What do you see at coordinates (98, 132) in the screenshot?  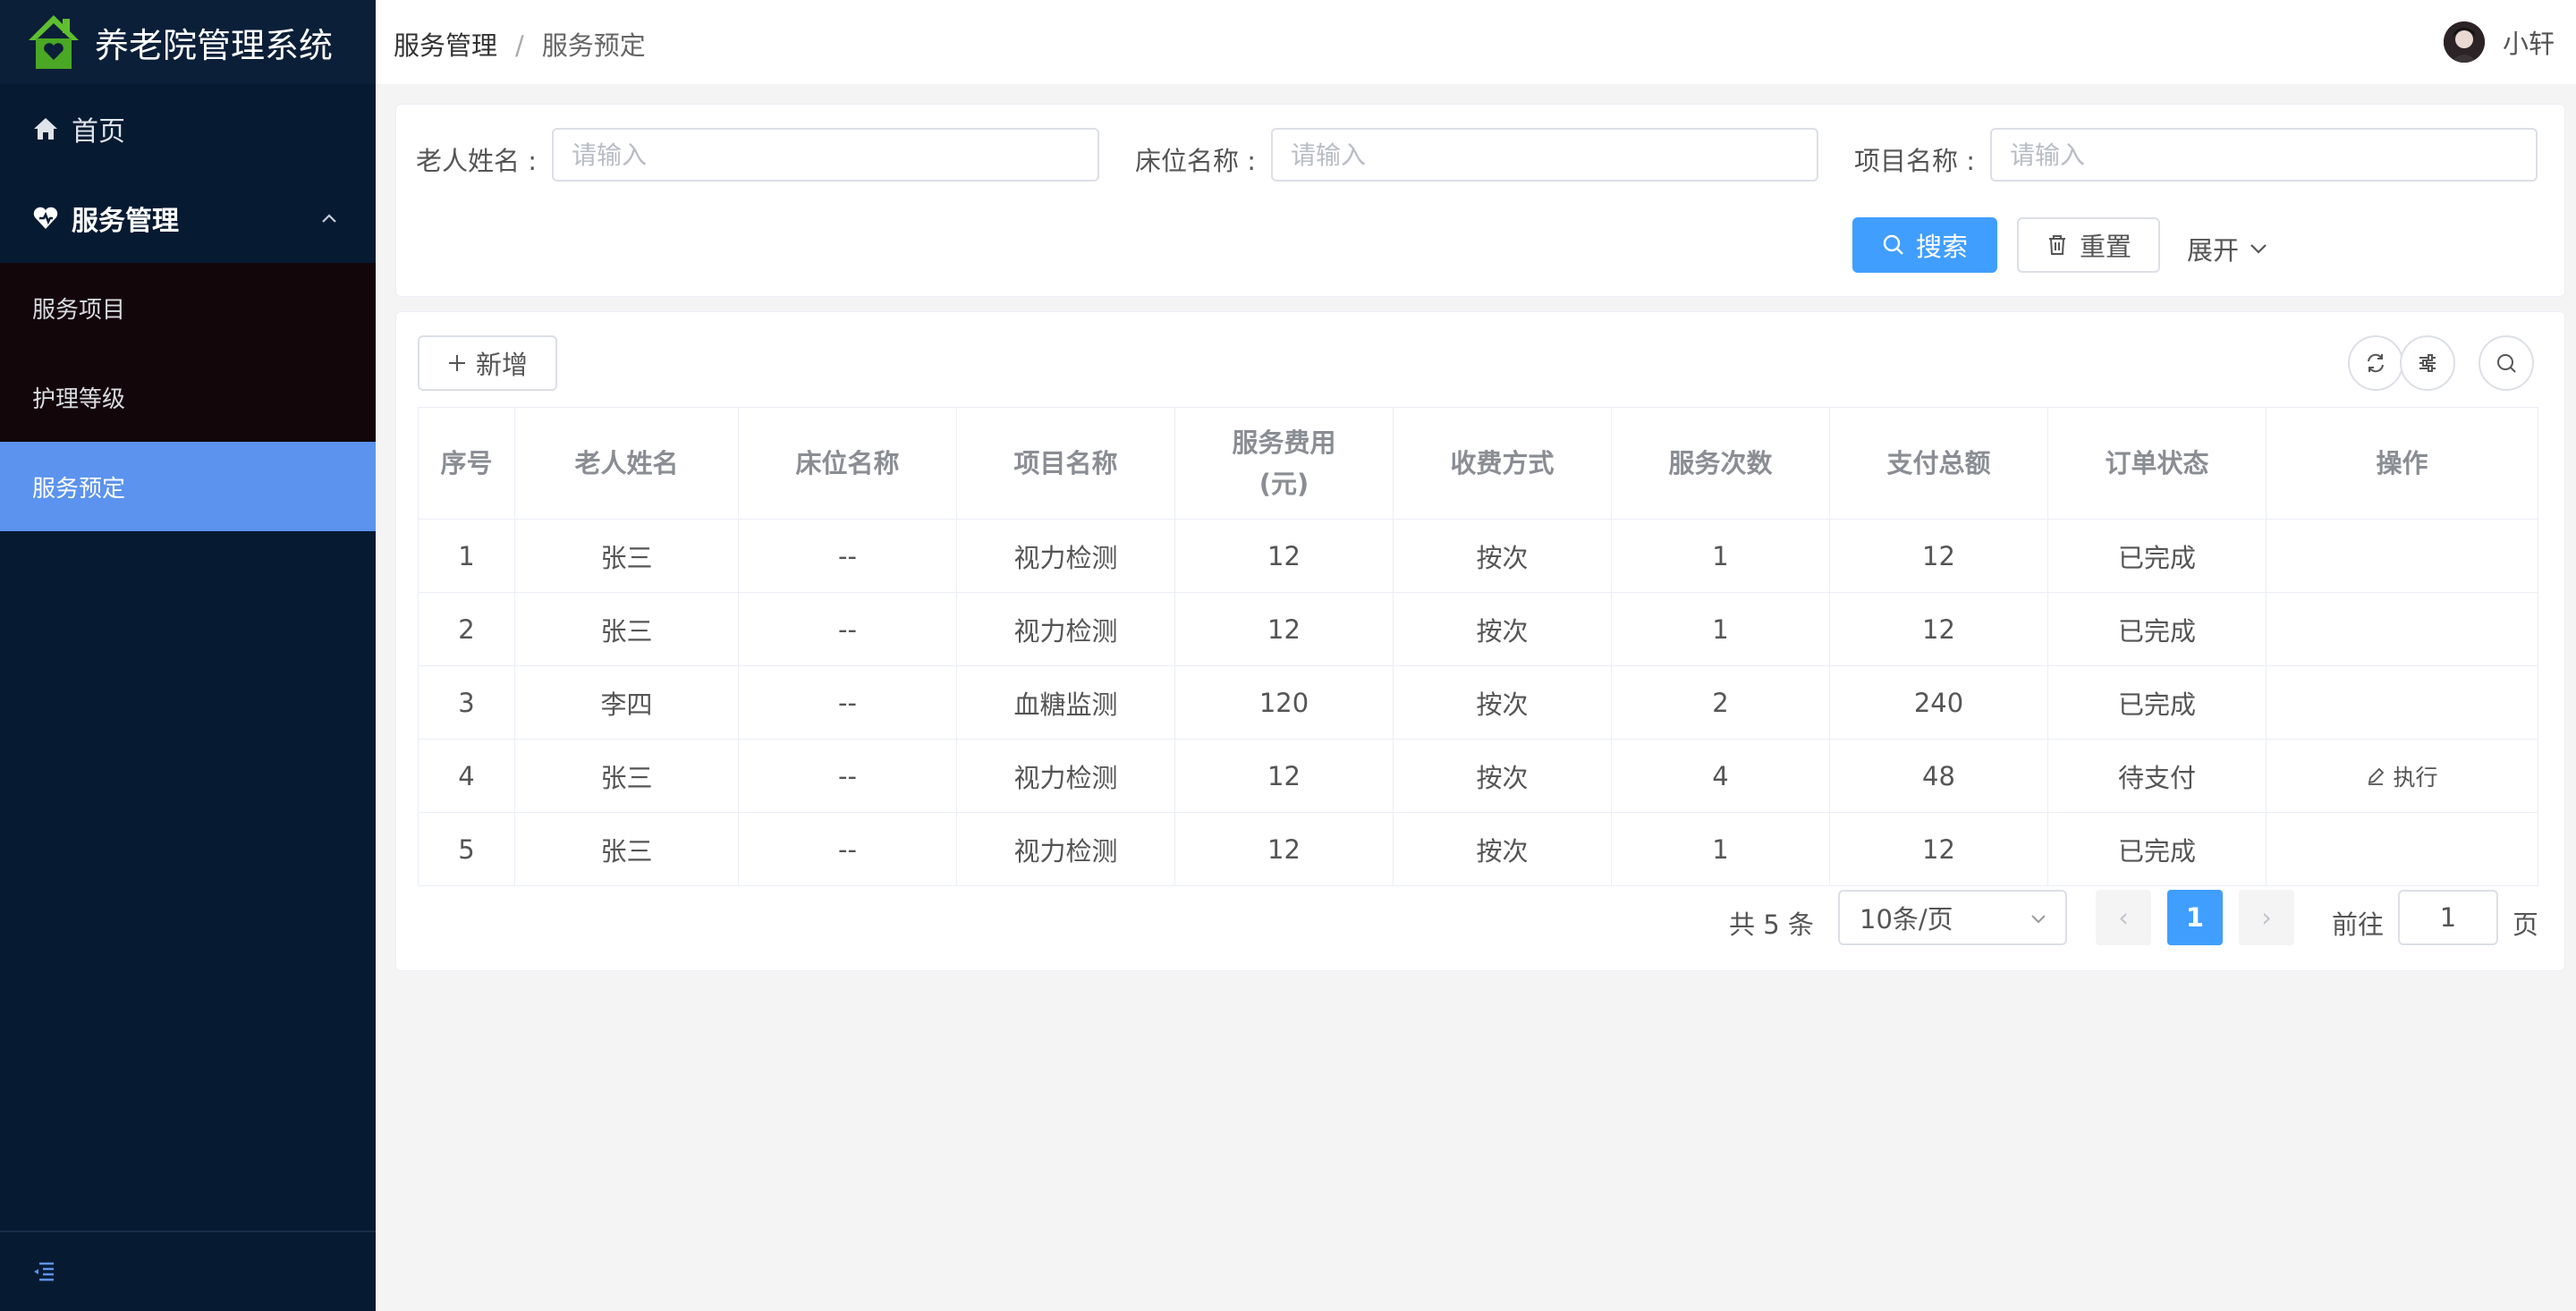 I see `sidebar-item-label: 首页` at bounding box center [98, 132].